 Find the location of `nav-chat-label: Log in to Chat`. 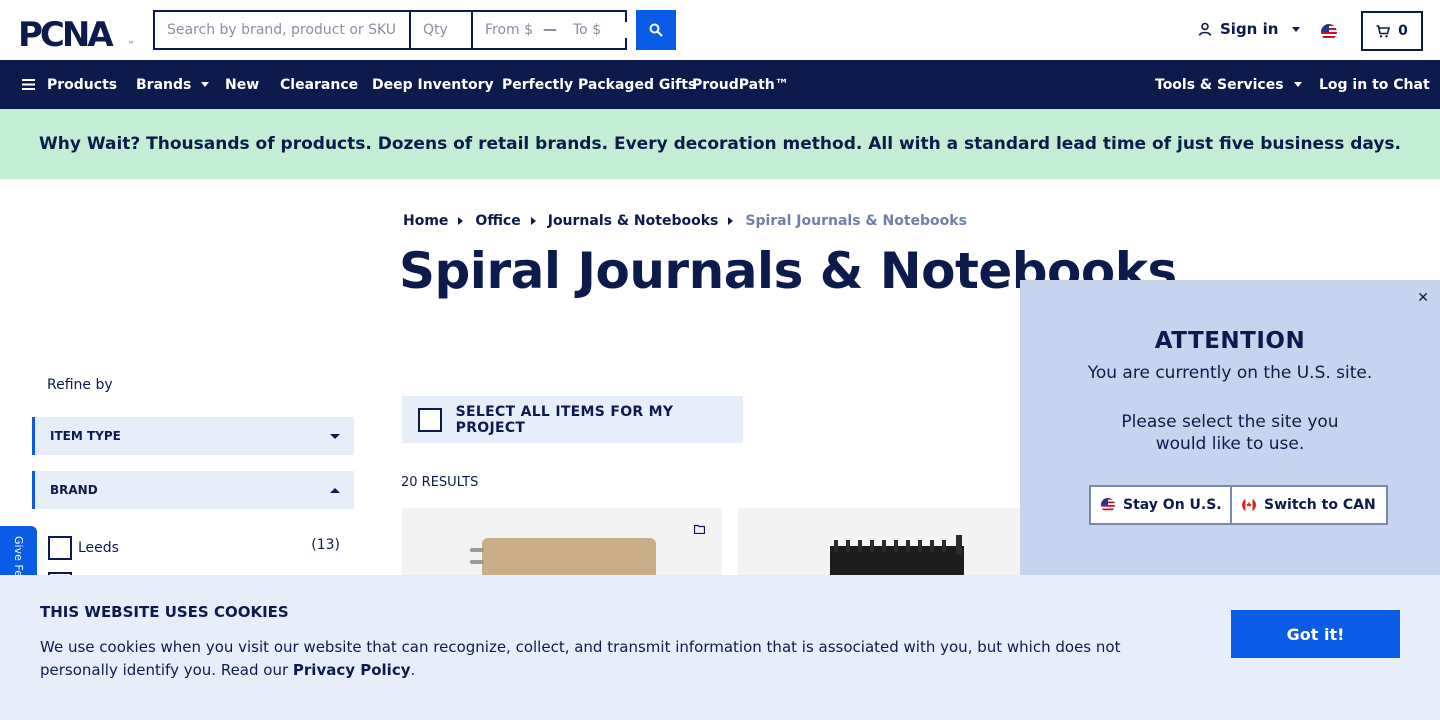

nav-chat-label: Log in to Chat is located at coordinates (1374, 84).